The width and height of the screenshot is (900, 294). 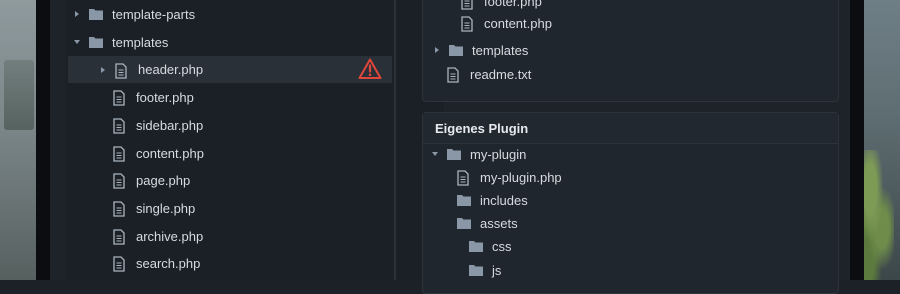 What do you see at coordinates (19, 95) in the screenshot?
I see `background-shelf` at bounding box center [19, 95].